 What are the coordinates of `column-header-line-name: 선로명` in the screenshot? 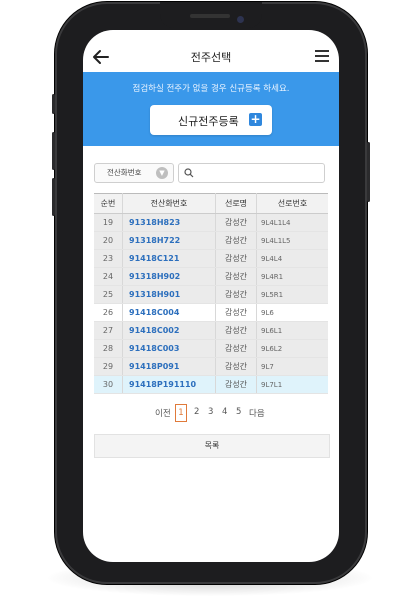 It's located at (236, 203).